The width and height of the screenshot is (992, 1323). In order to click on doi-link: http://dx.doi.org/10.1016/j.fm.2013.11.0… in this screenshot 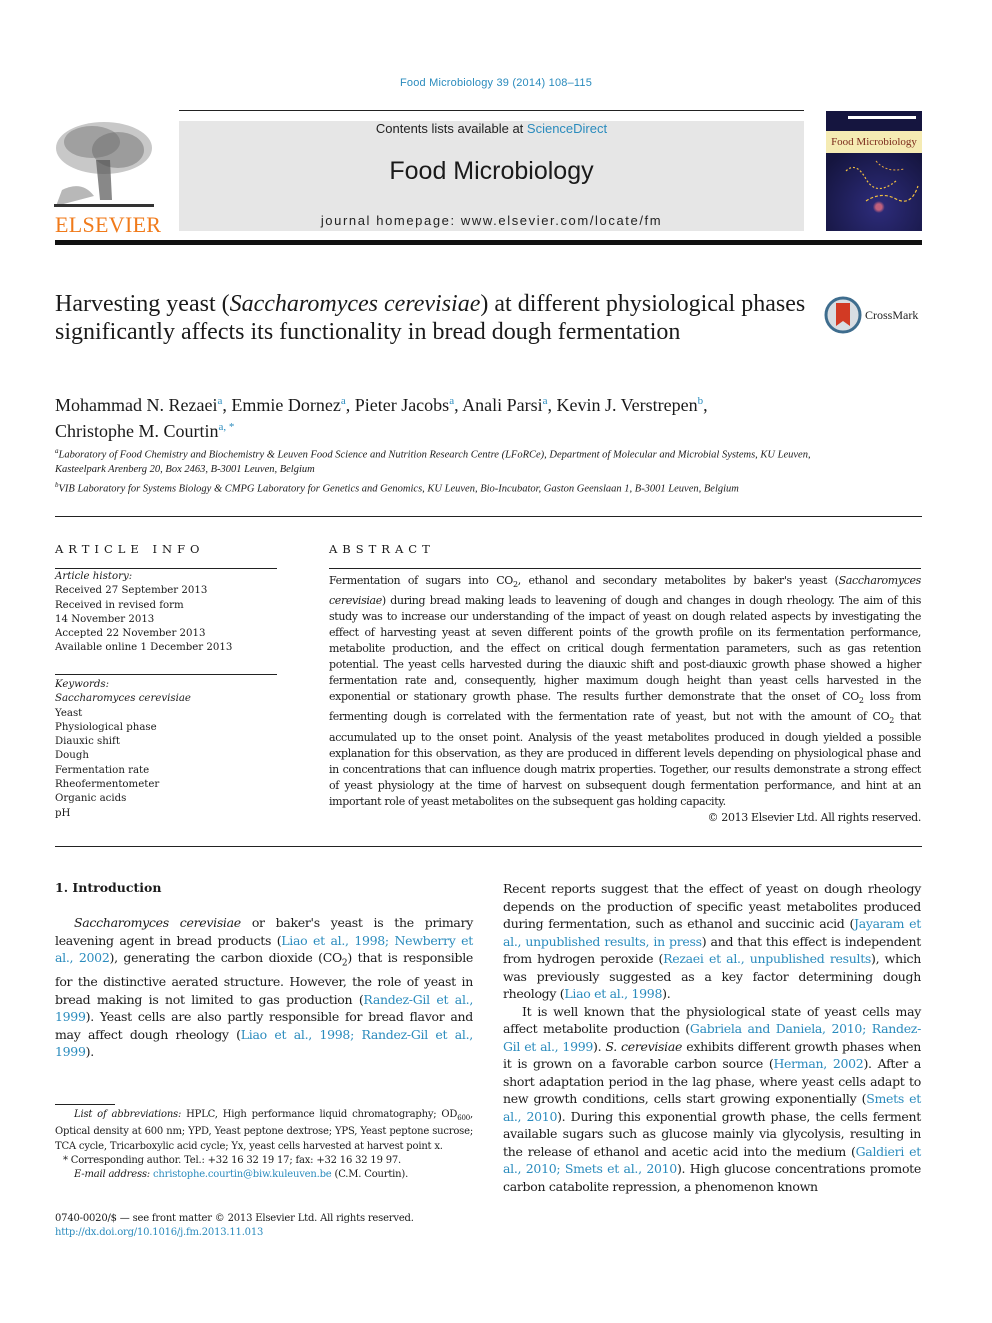, I will do `click(159, 1232)`.